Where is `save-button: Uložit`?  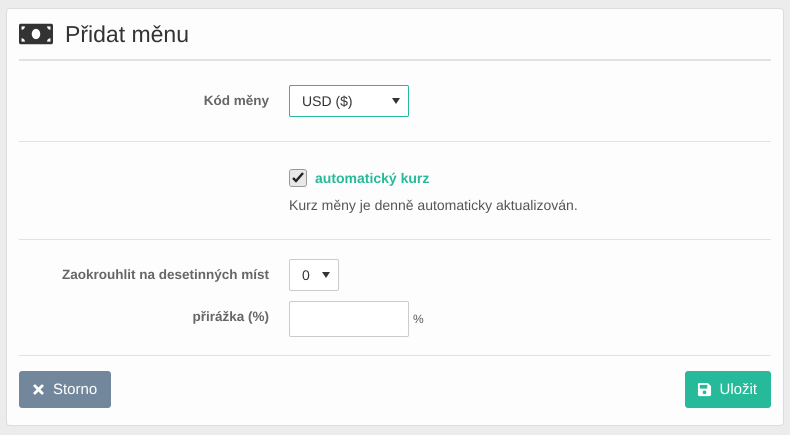
save-button: Uložit is located at coordinates (728, 389).